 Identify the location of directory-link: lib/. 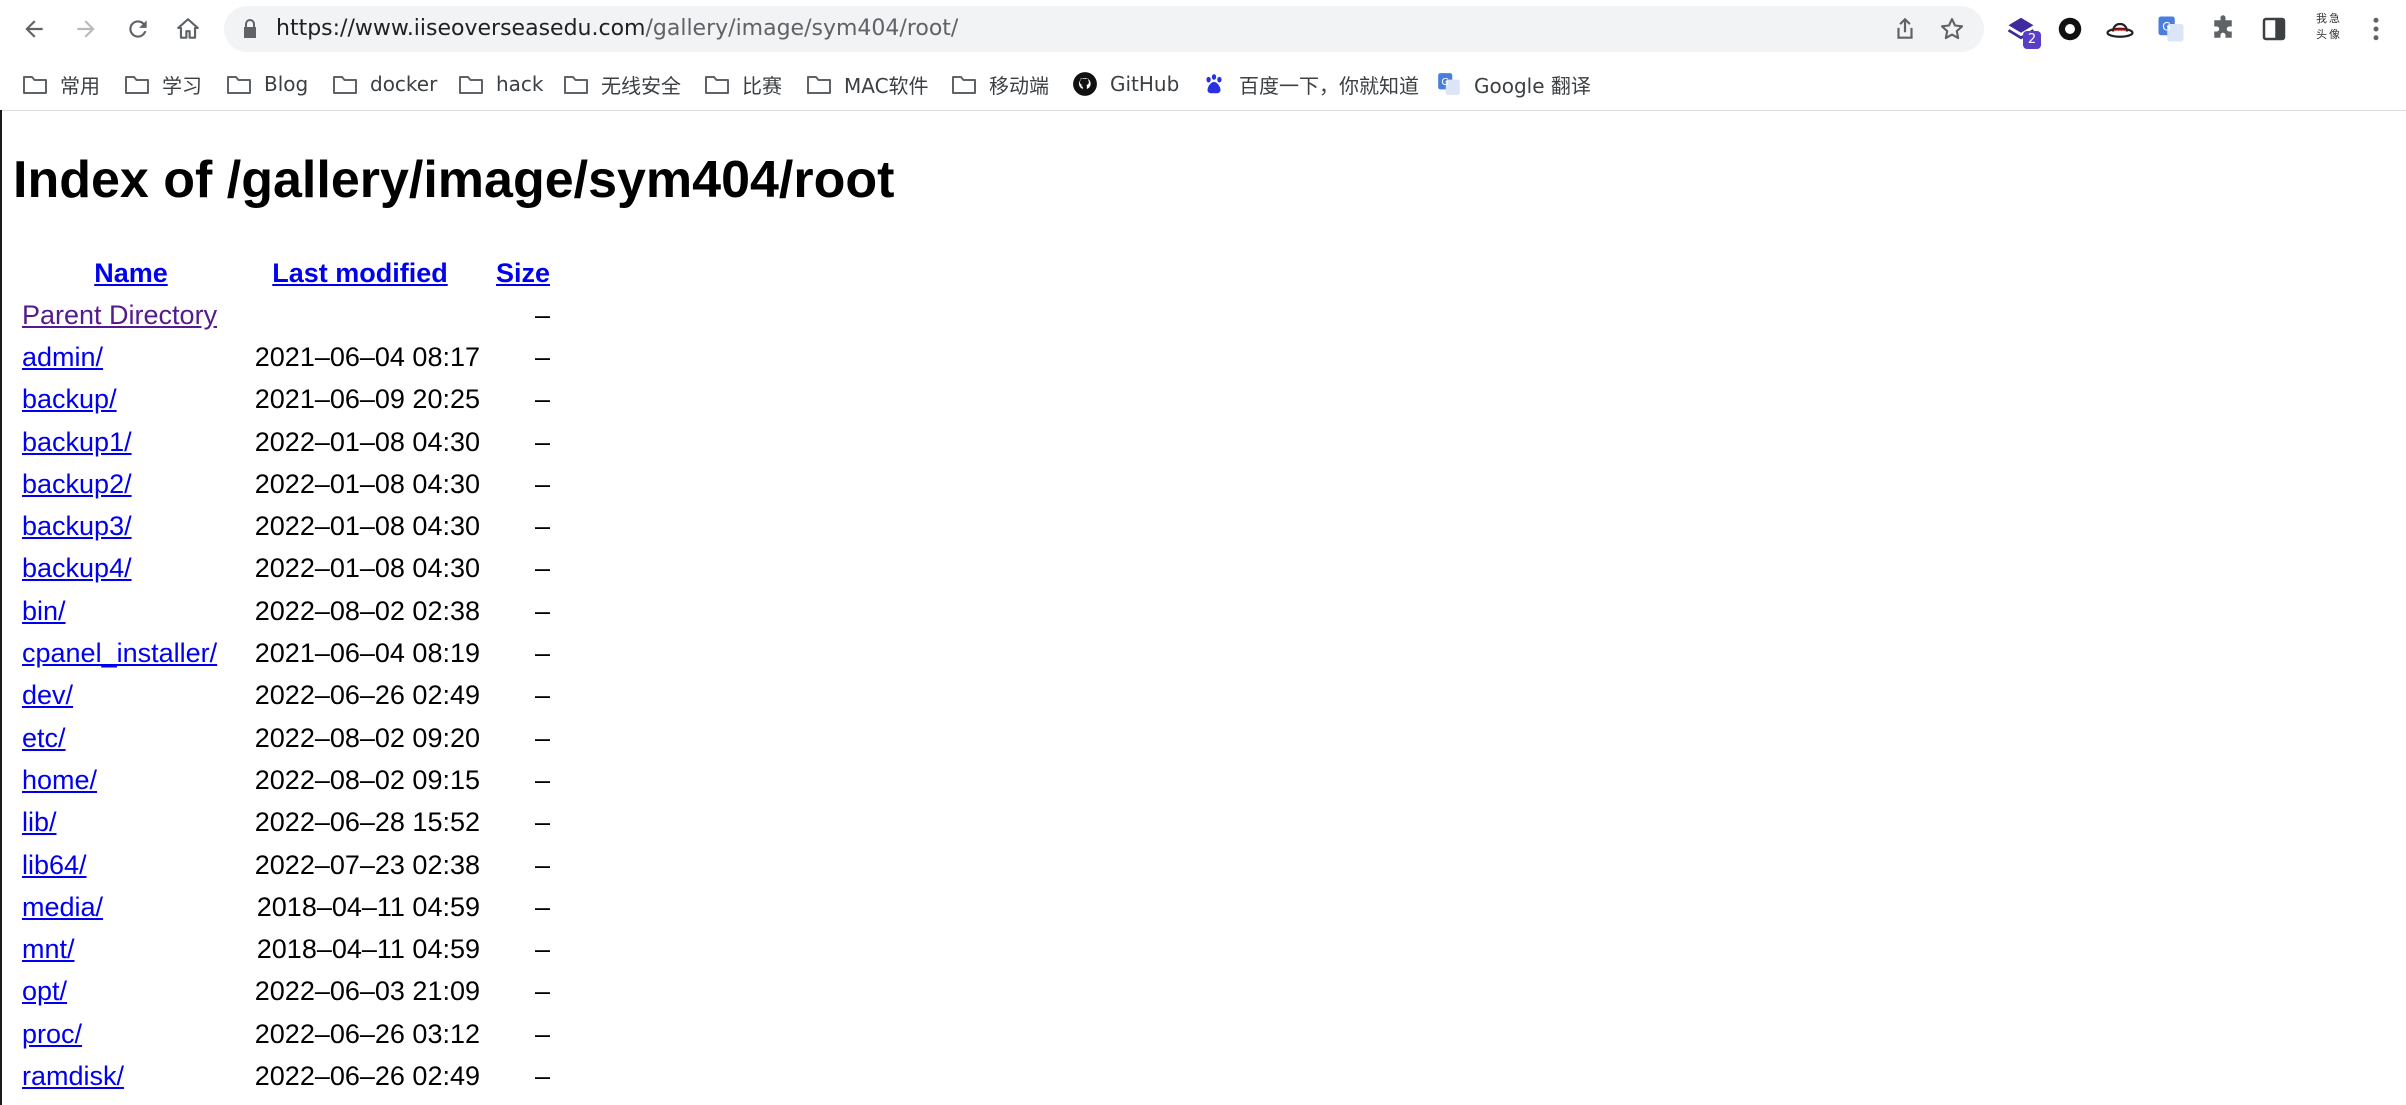
(39, 822).